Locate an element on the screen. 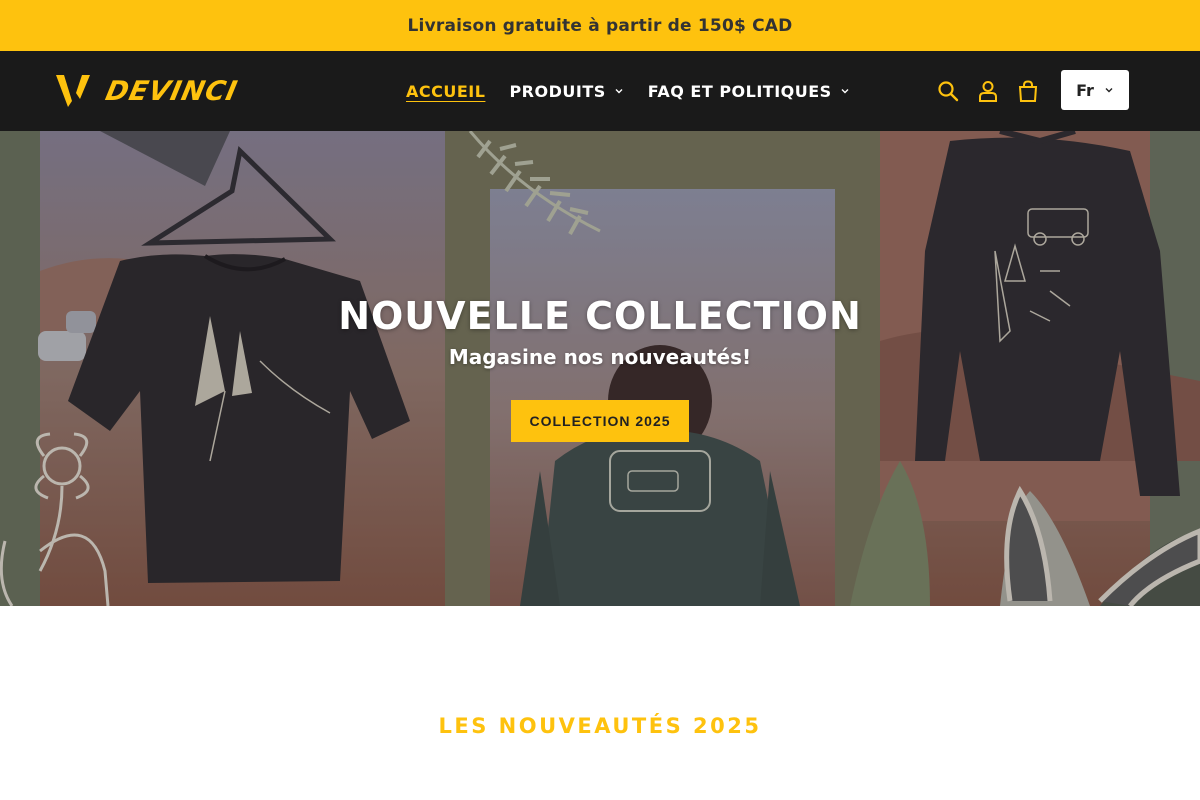 The height and width of the screenshot is (800, 1200). nav-item-produits: PRODUITS is located at coordinates (566, 91).